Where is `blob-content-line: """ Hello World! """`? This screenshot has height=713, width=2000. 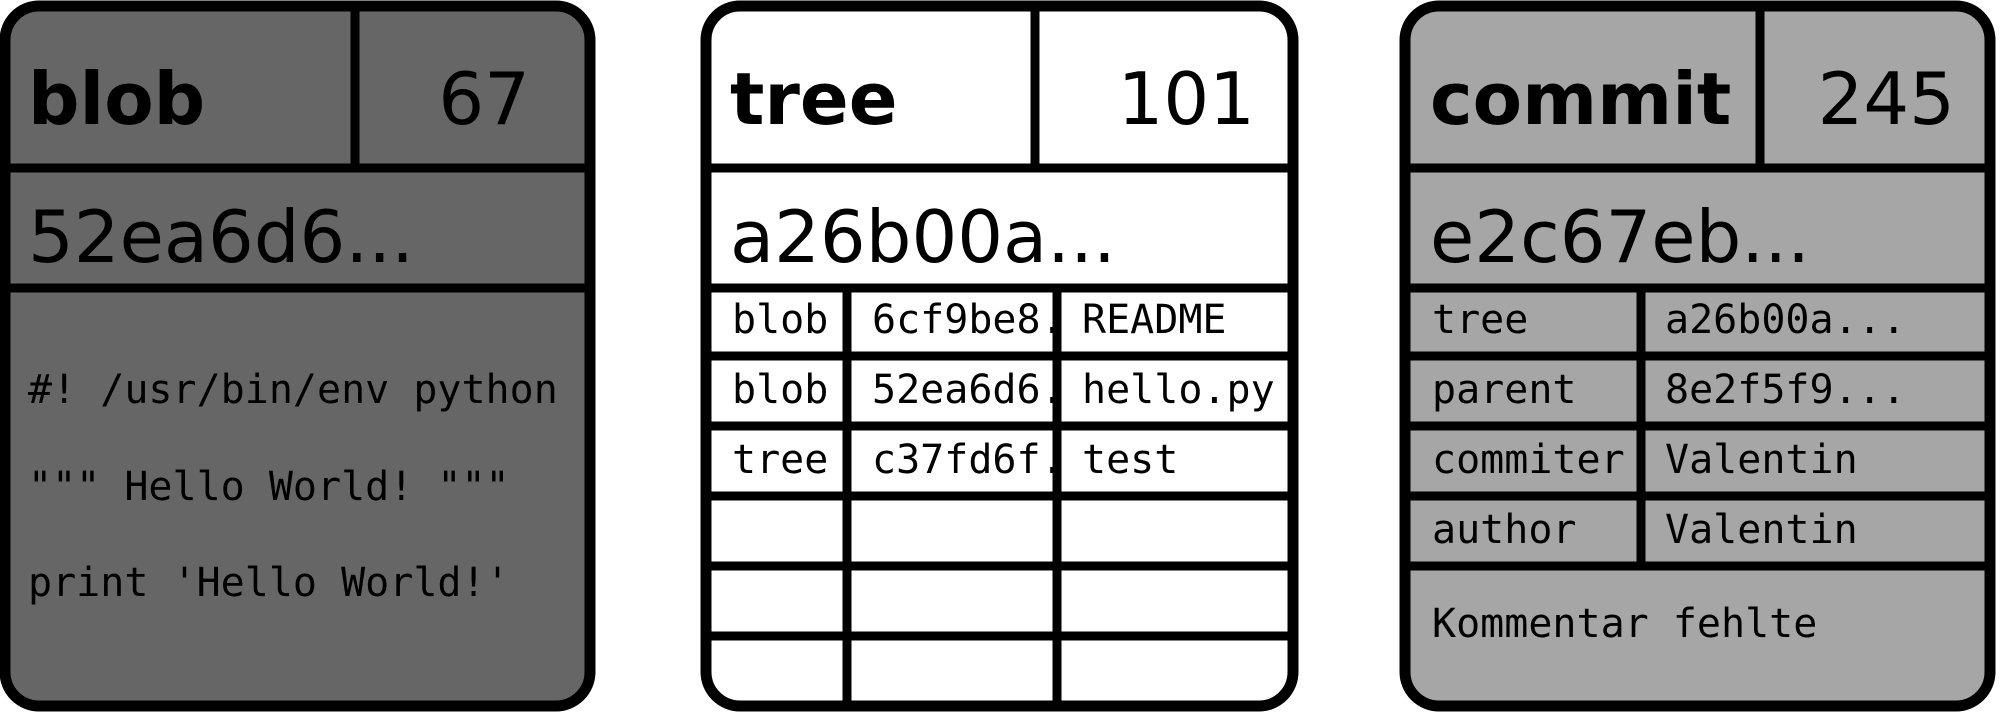
blob-content-line: """ Hello World! """ is located at coordinates (269, 487).